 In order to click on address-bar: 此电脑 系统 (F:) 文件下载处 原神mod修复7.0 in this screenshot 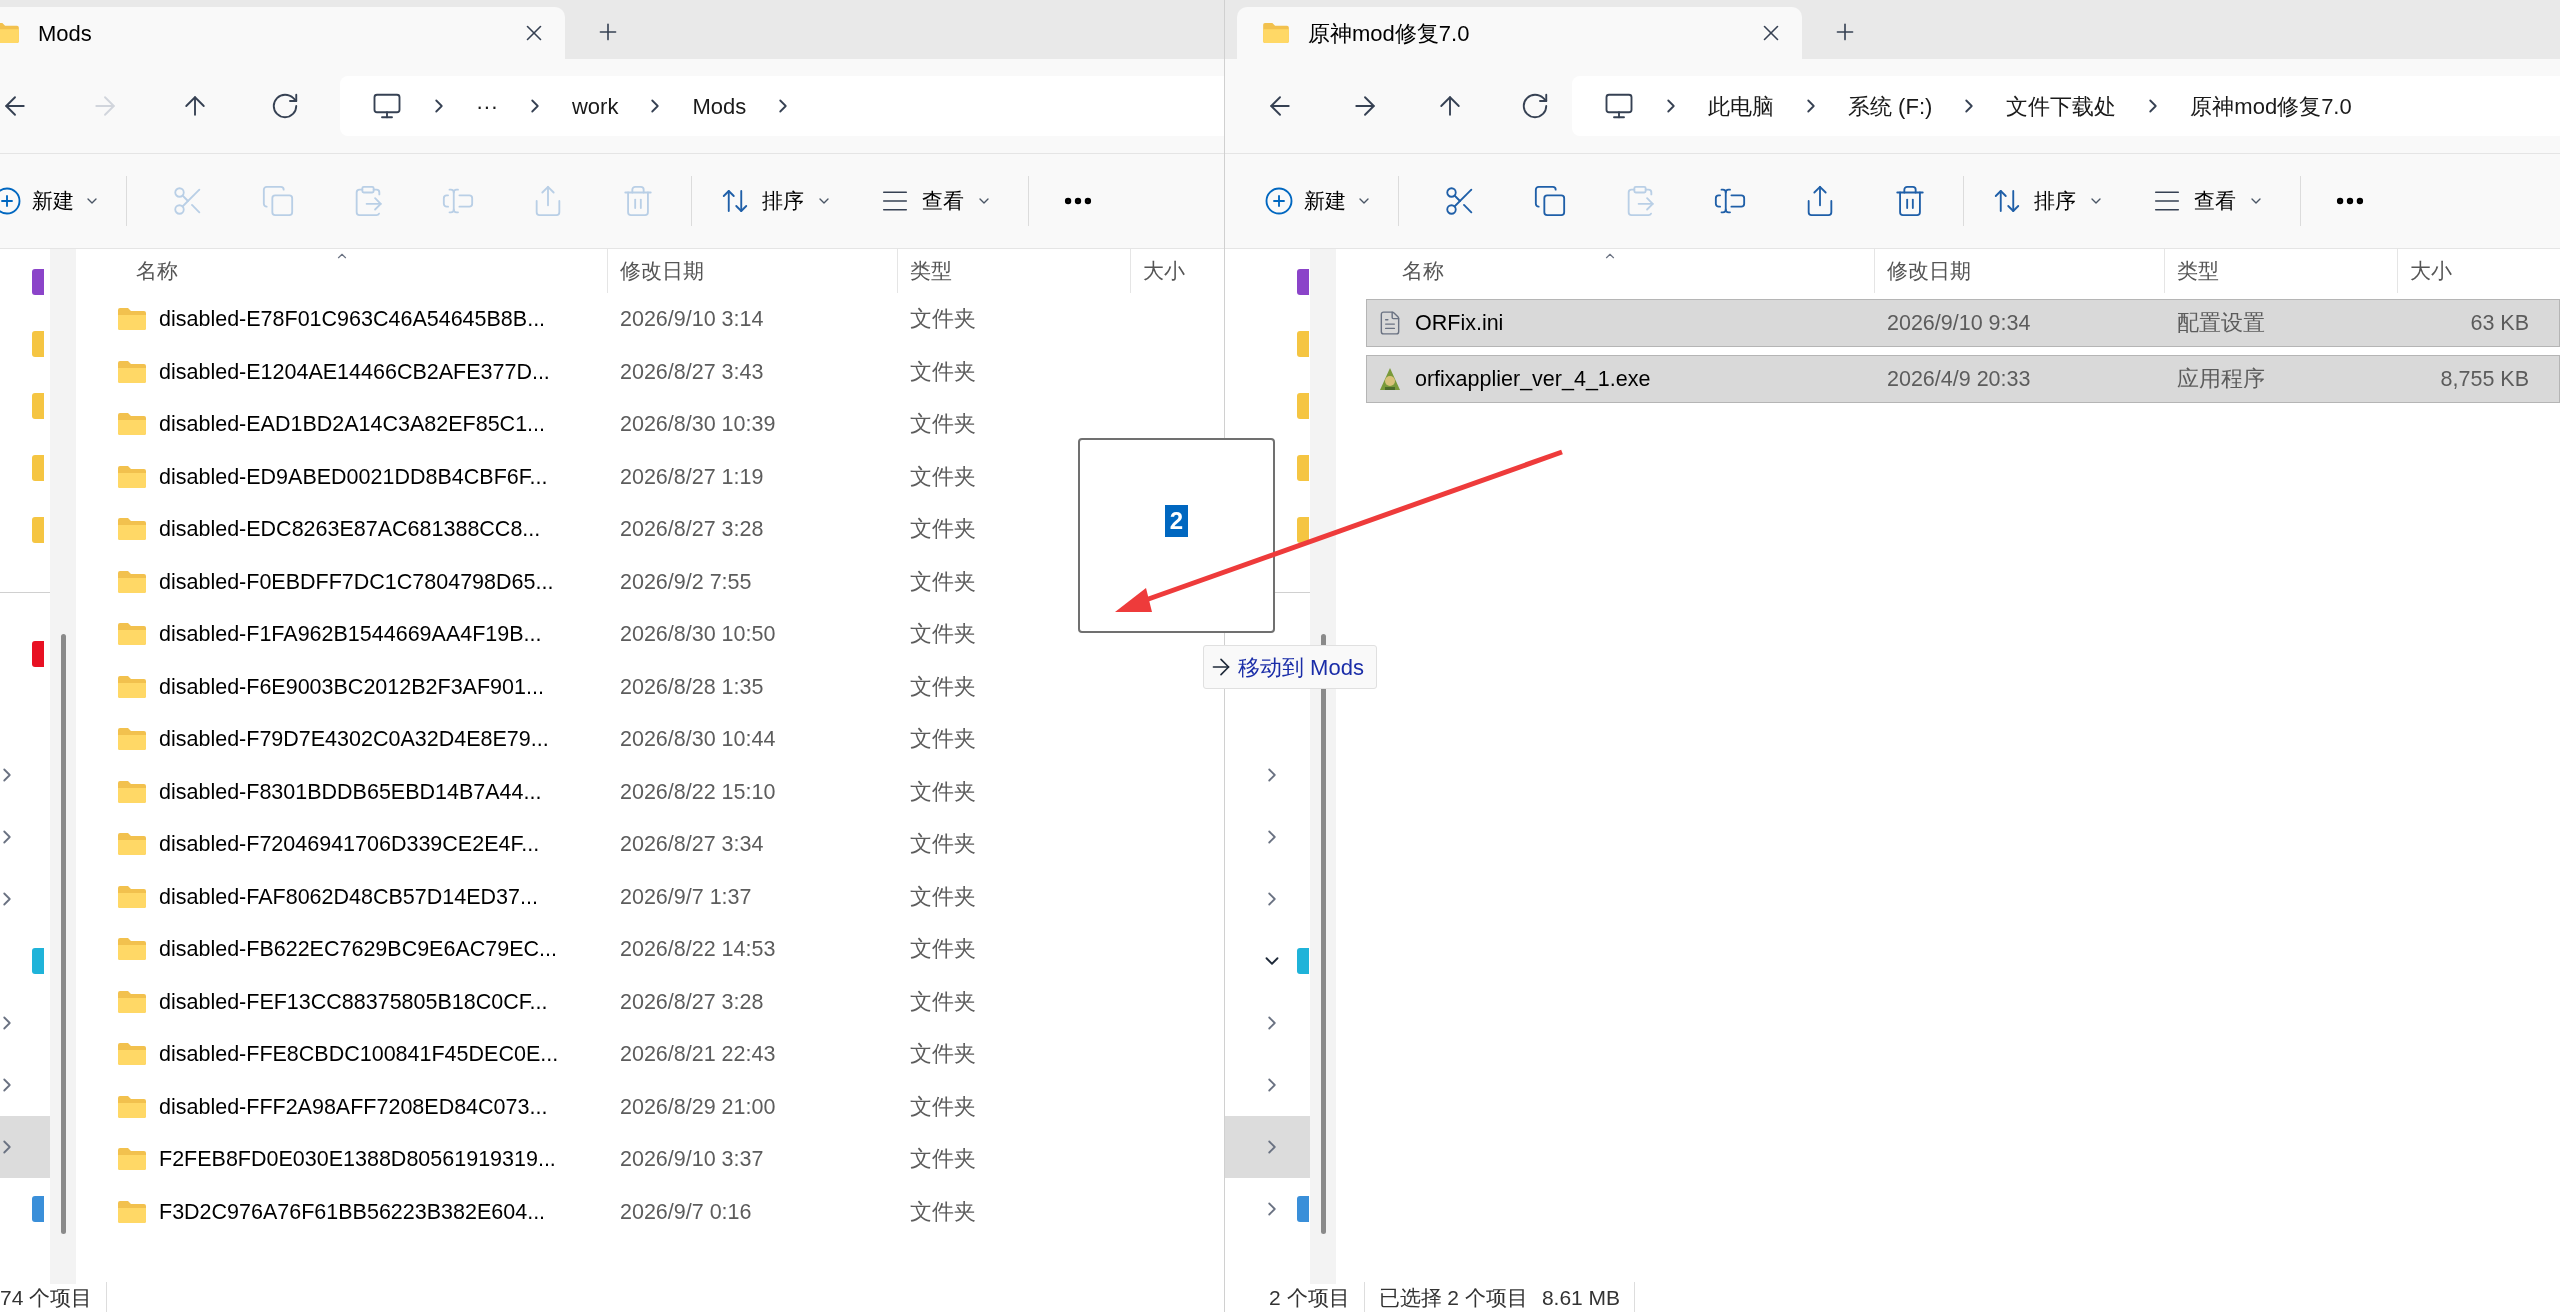, I will do `click(2066, 106)`.